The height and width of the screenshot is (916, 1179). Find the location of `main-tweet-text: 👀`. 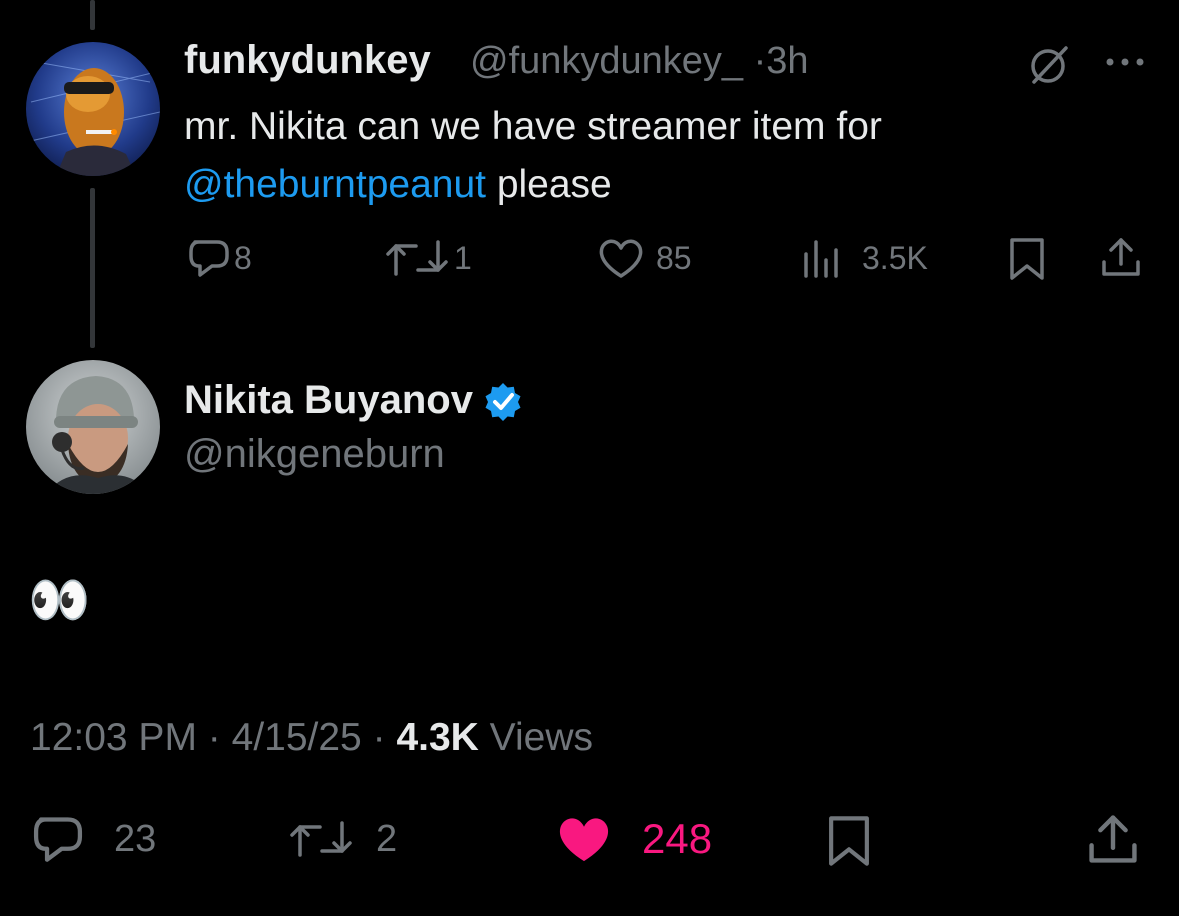

main-tweet-text: 👀 is located at coordinates (59, 600).